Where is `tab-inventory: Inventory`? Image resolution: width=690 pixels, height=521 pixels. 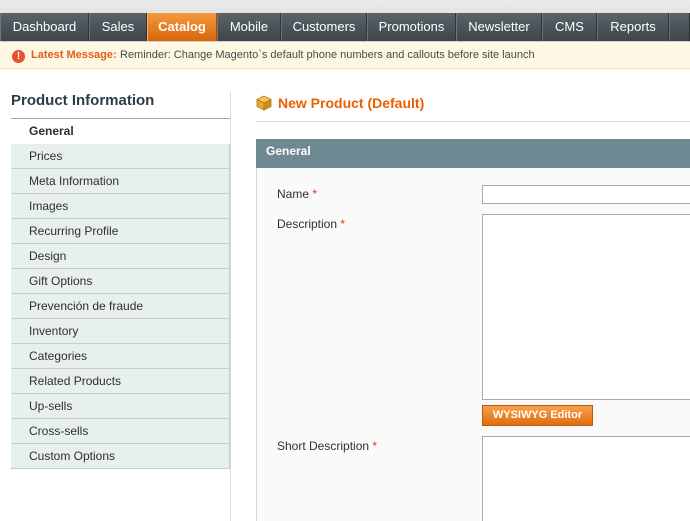
tab-inventory: Inventory is located at coordinates (120, 331).